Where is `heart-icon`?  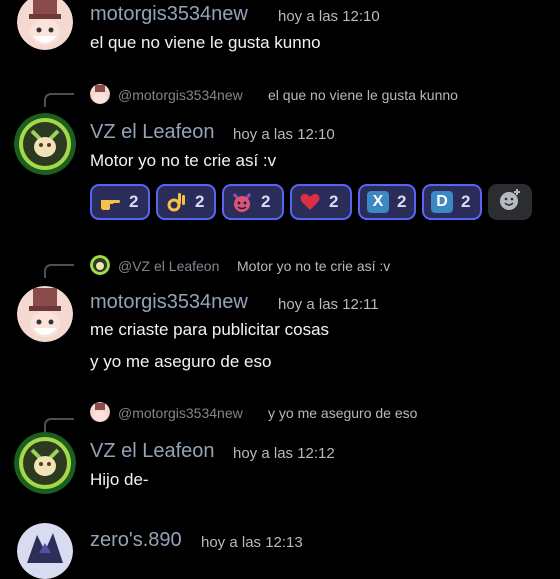
heart-icon is located at coordinates (310, 202).